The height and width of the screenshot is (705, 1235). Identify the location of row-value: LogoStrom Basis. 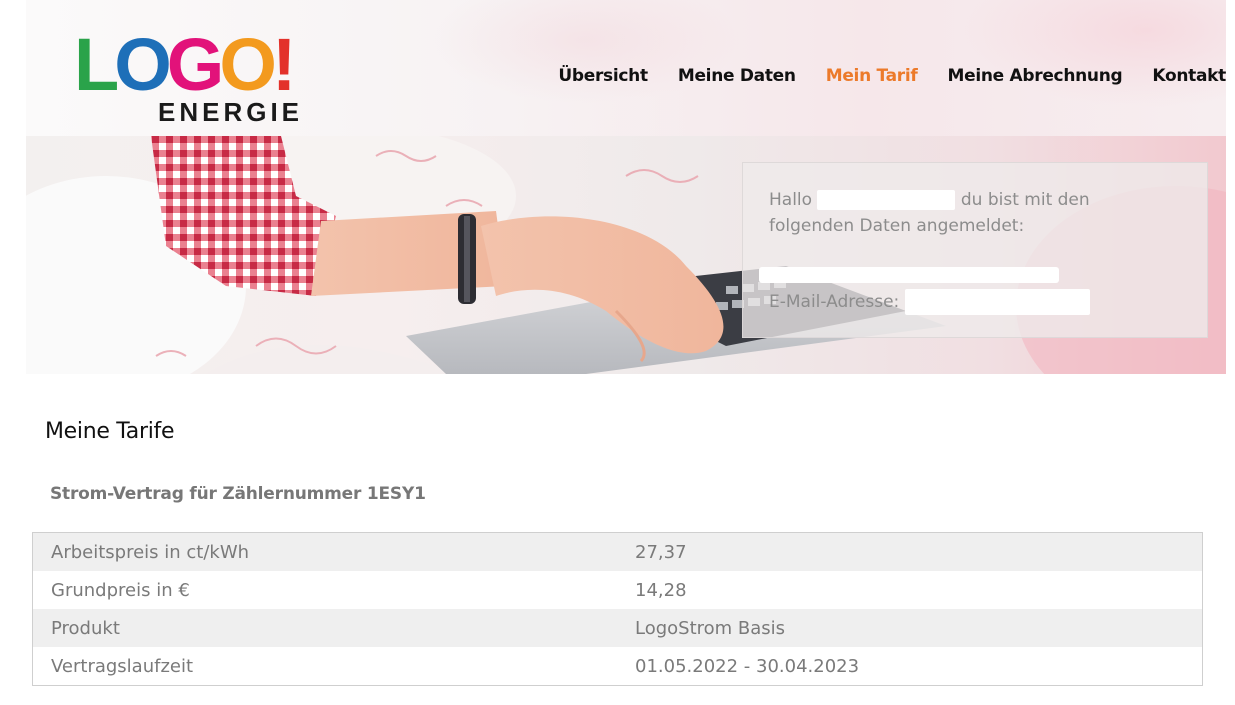
(710, 628).